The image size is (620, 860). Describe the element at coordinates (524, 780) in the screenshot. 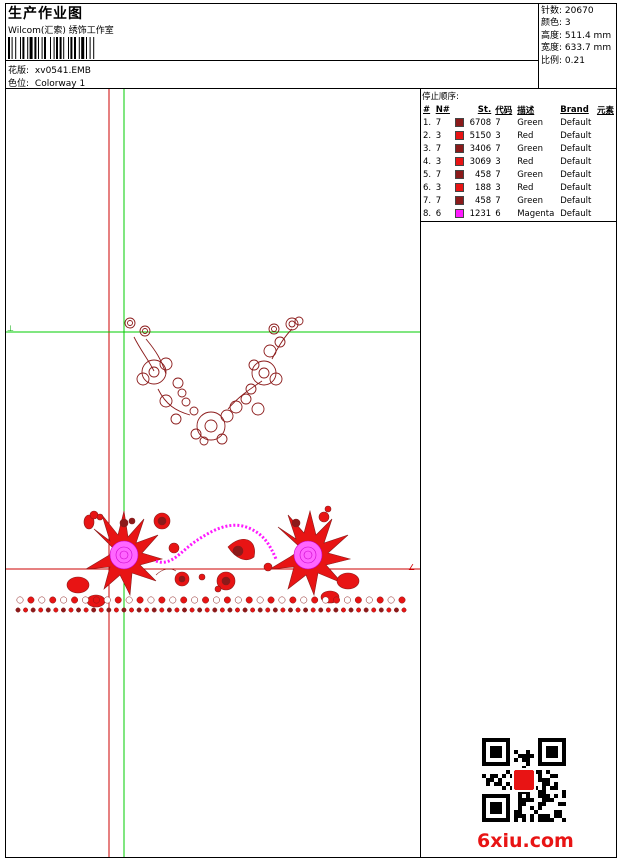

I see `qr-code` at that location.